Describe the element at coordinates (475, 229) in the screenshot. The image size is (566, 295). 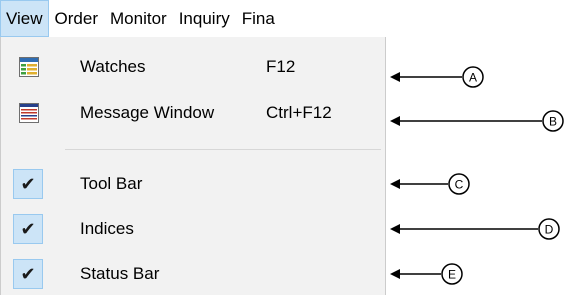
I see `callout-d: D` at that location.